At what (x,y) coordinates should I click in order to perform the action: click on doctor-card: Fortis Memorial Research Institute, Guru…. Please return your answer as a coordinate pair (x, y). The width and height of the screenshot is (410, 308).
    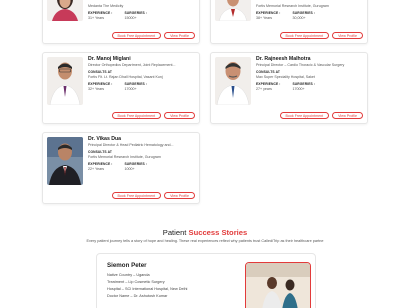
    Looking at the image, I should click on (289, 22).